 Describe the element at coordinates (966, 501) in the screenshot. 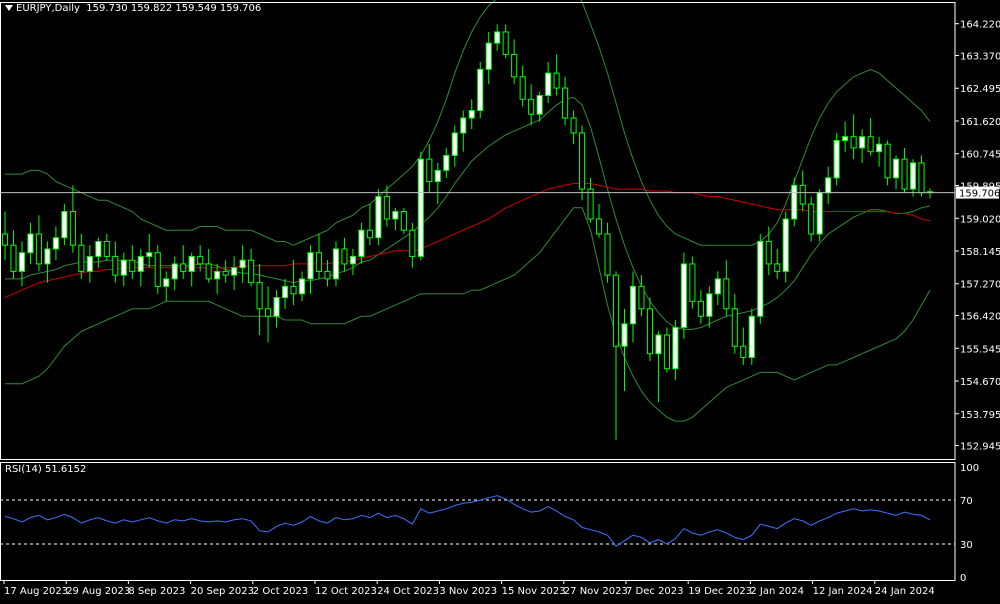

I see `rsi-axis-label: 70` at that location.